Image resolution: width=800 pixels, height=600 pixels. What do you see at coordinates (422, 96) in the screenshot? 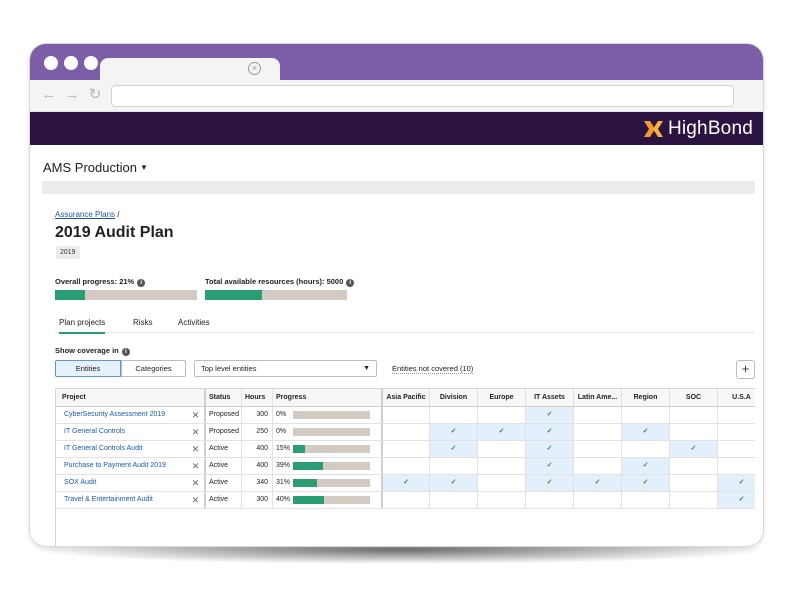
I see `address-bar` at bounding box center [422, 96].